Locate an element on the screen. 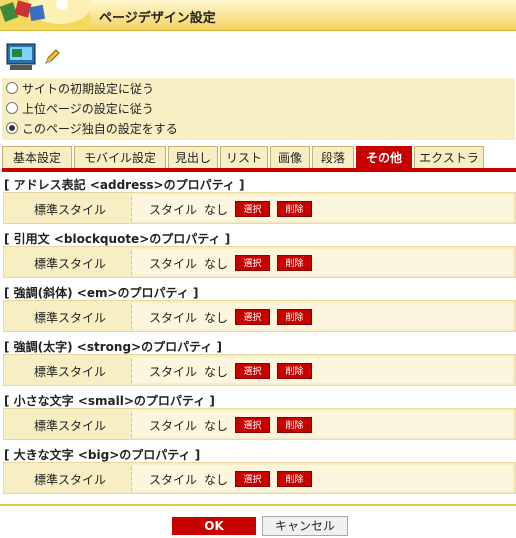 Image resolution: width=516 pixels, height=538 pixels. property-row-address: 標準スタイル スタイル なし 選択 削除 is located at coordinates (259, 208).